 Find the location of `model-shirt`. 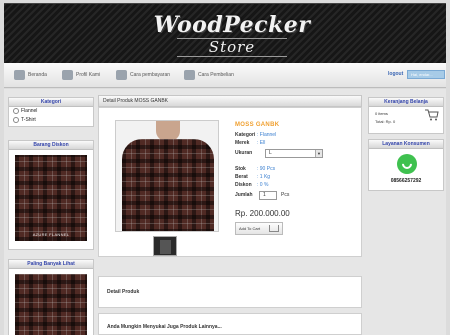

model-shirt is located at coordinates (168, 185).